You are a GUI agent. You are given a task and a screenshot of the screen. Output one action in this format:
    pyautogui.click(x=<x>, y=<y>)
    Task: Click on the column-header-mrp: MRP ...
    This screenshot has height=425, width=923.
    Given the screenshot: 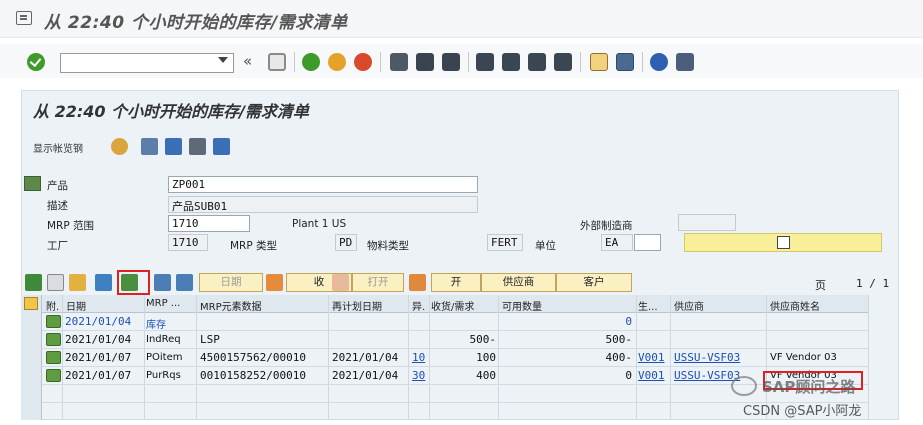 What is the action you would take?
    pyautogui.click(x=163, y=303)
    